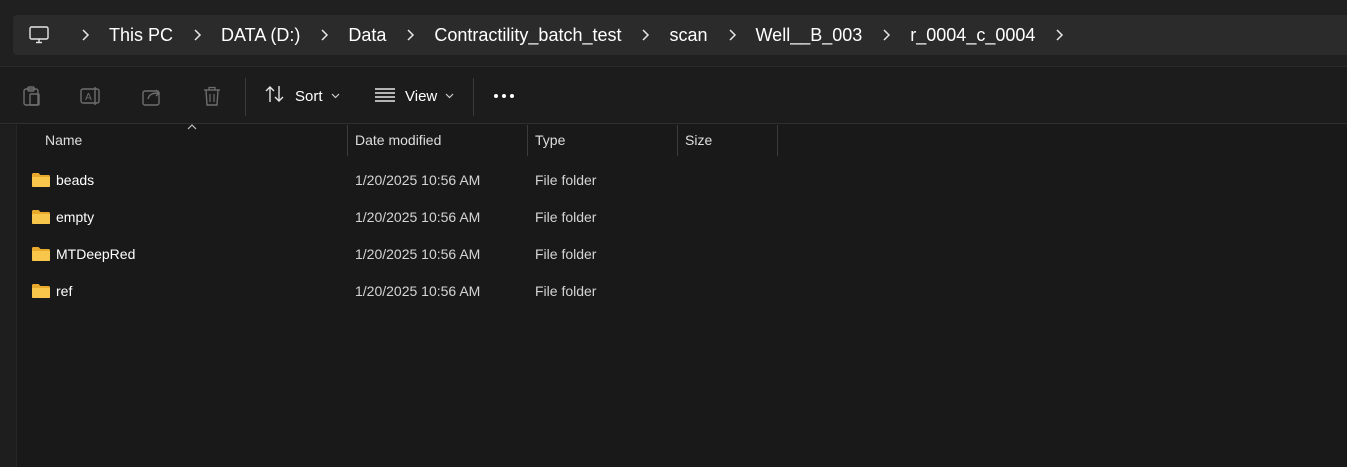 The image size is (1347, 467). I want to click on column-header-size: Size, so click(727, 140).